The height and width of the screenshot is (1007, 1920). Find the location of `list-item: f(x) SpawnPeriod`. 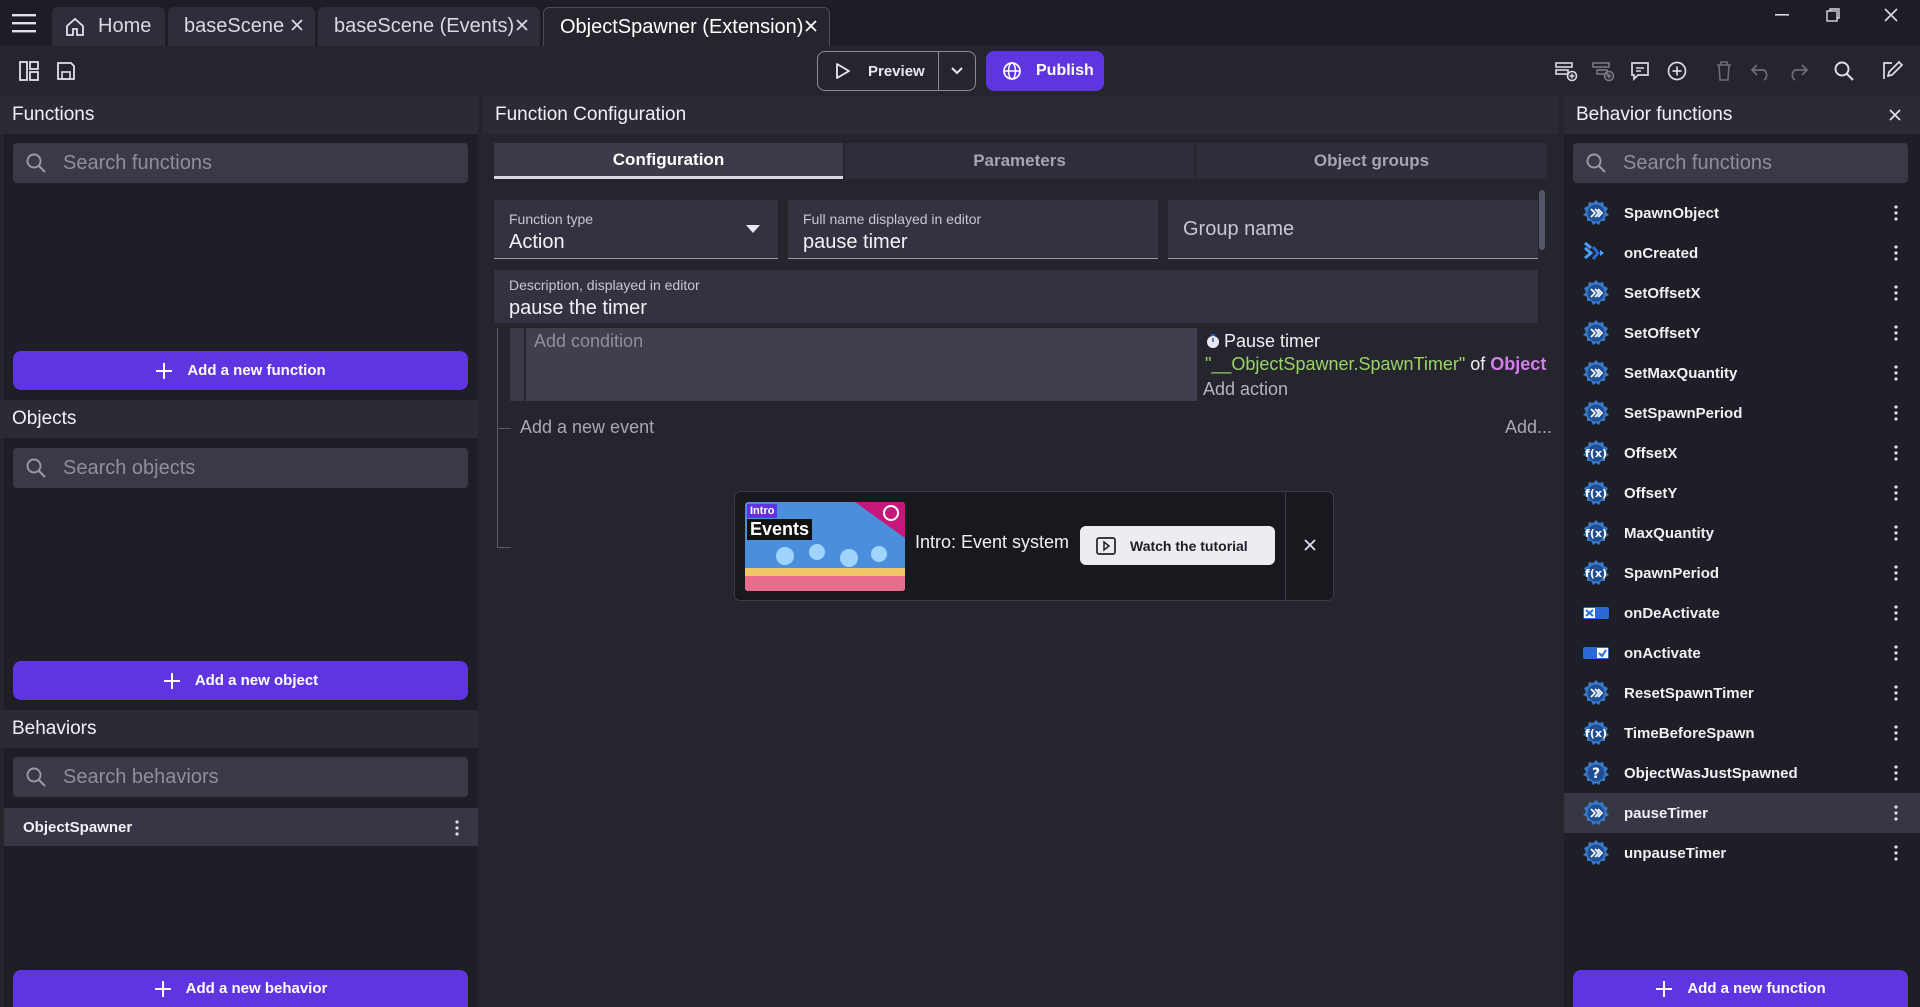

list-item: f(x) SpawnPeriod is located at coordinates (1742, 573).